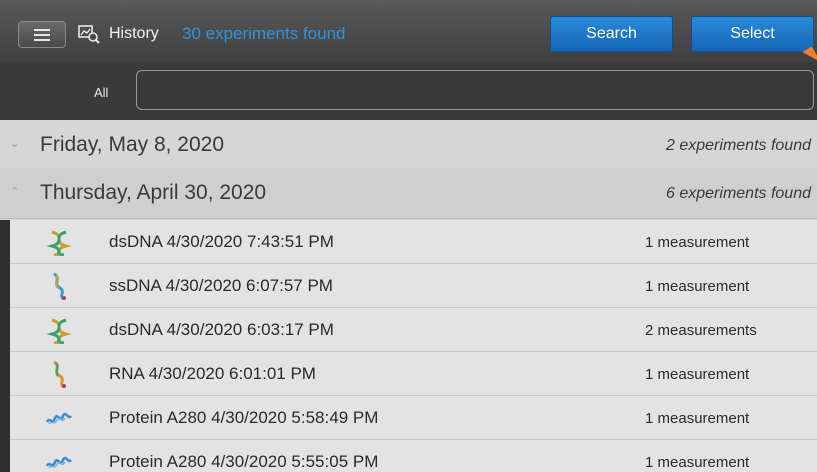  What do you see at coordinates (42, 34) in the screenshot?
I see `menu-button` at bounding box center [42, 34].